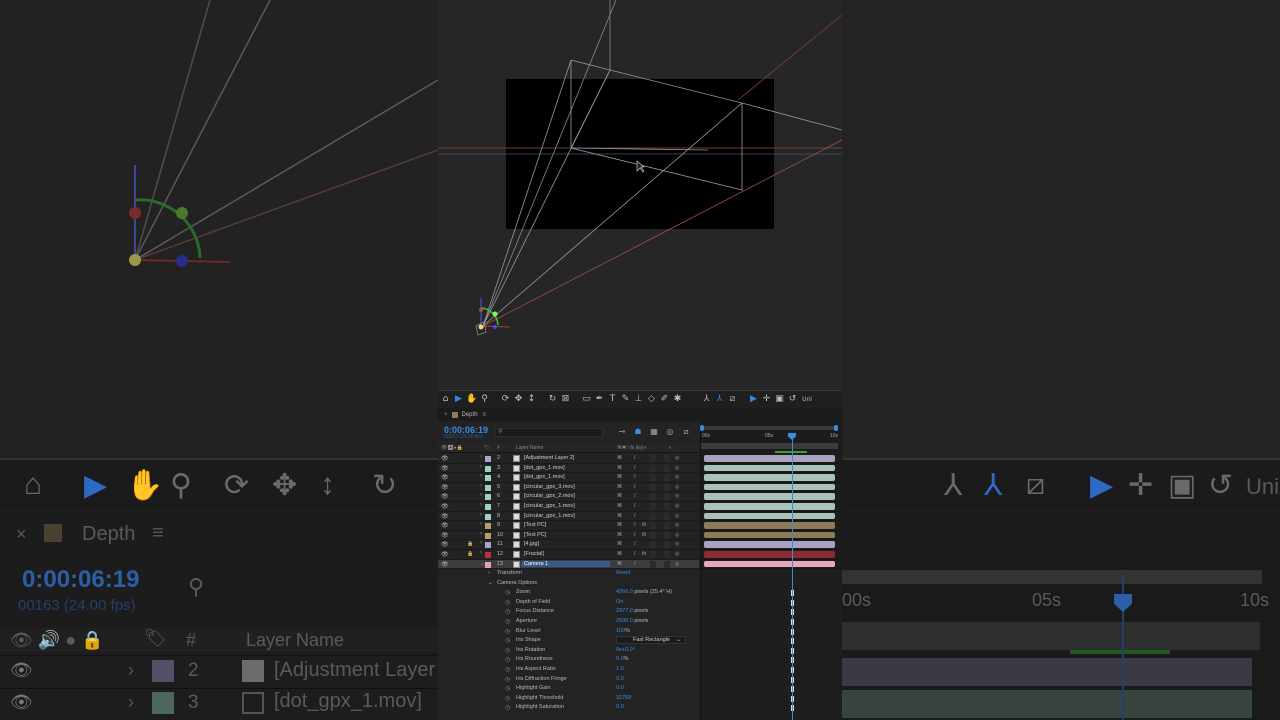  I want to click on layer-name: [dot_gpx_1.mov], so click(544, 477).